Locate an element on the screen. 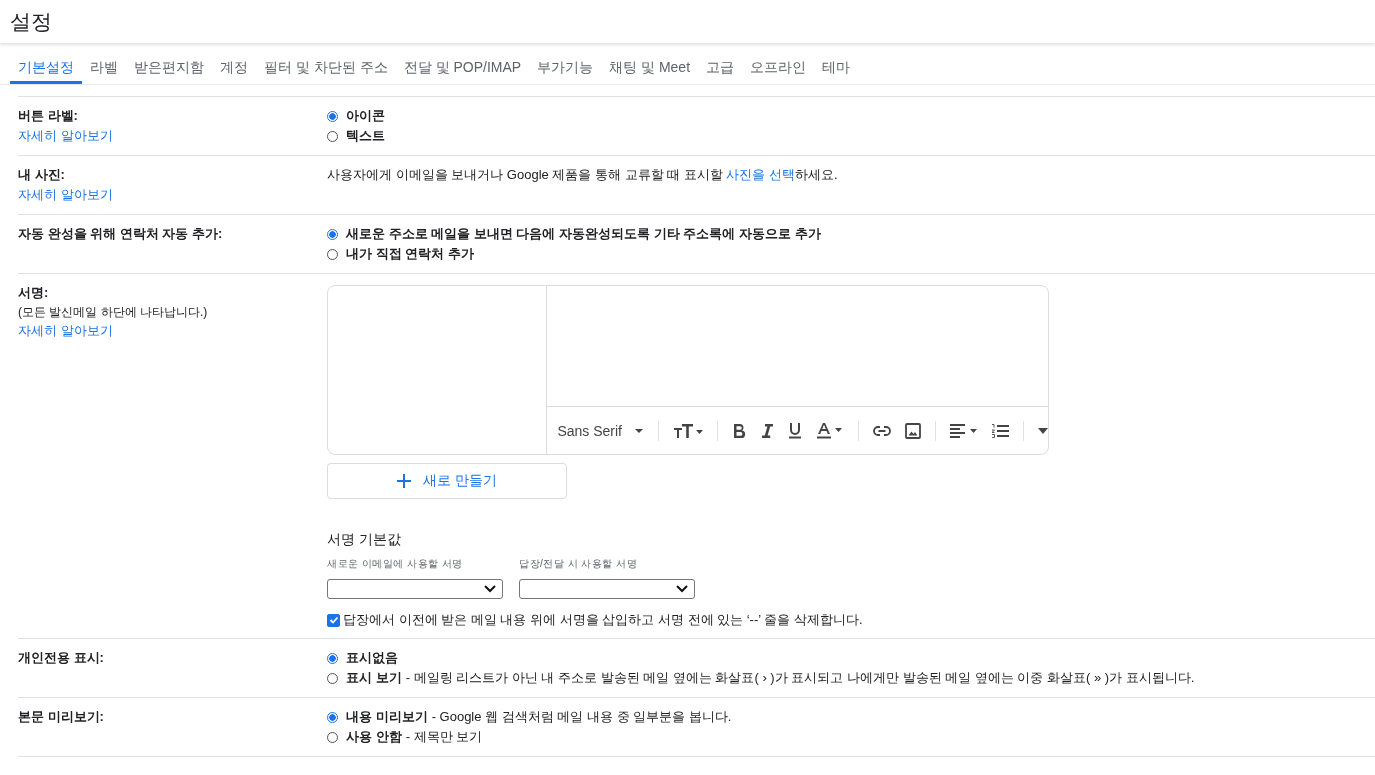  setting-note: (모든 발신메일 하단에 나타납니다.) is located at coordinates (113, 312).